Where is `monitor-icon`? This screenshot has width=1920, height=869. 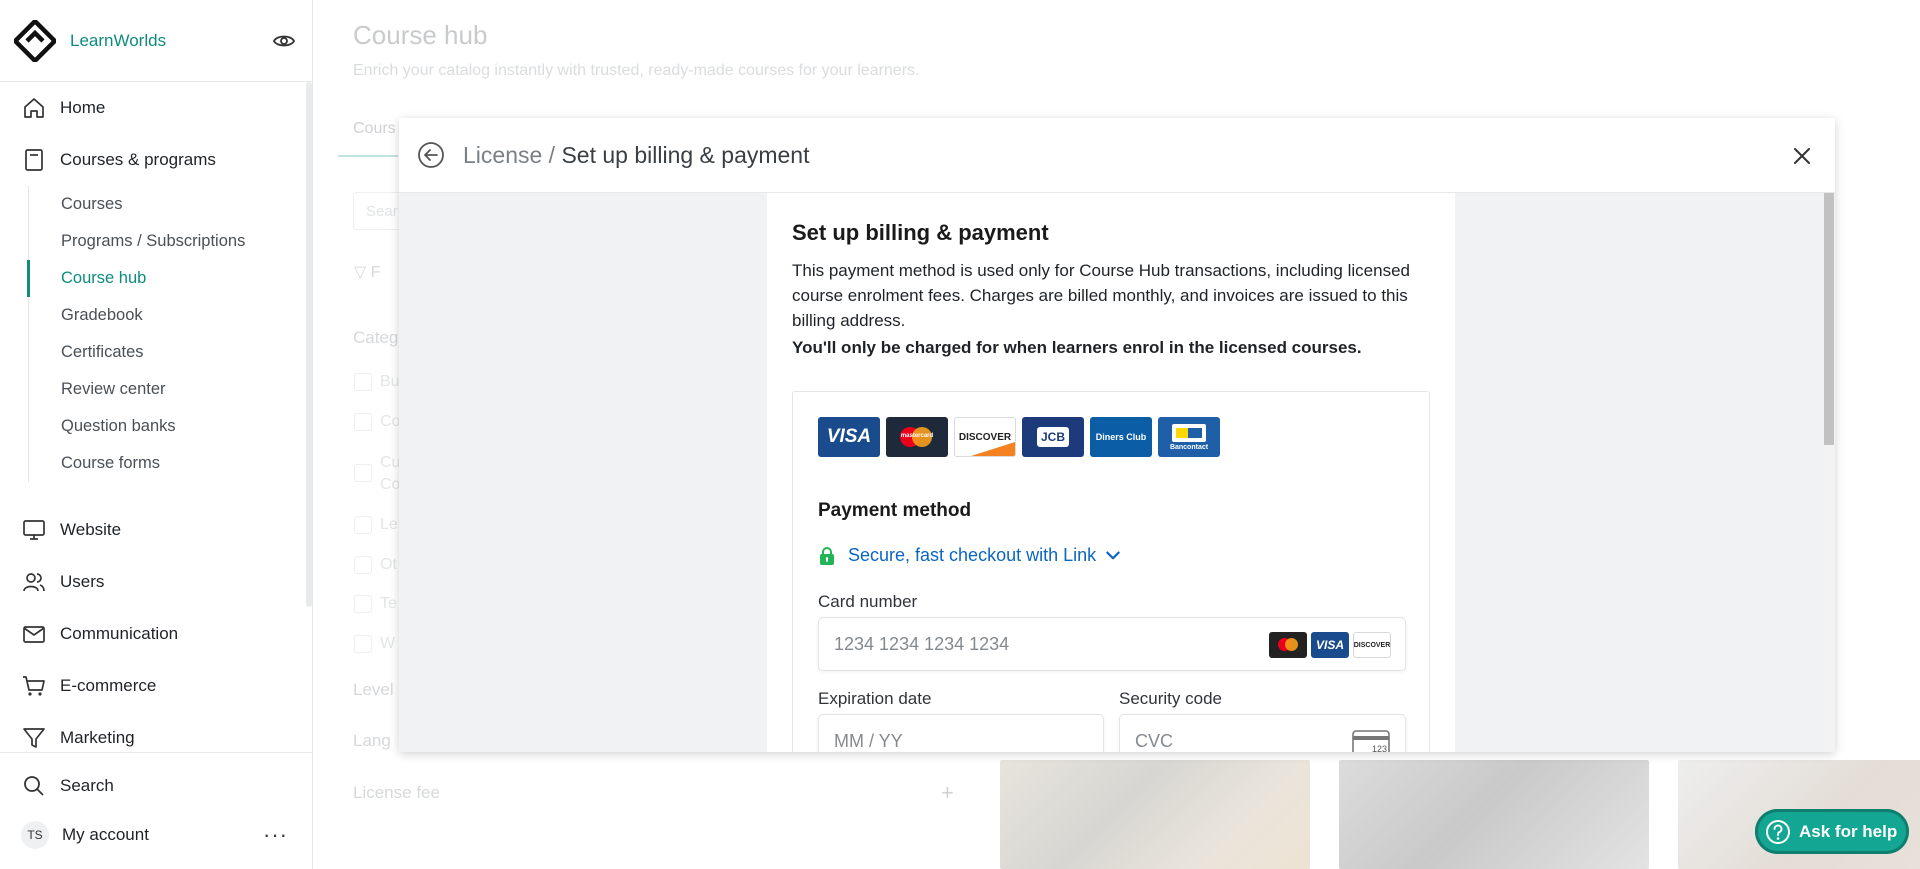 monitor-icon is located at coordinates (34, 530).